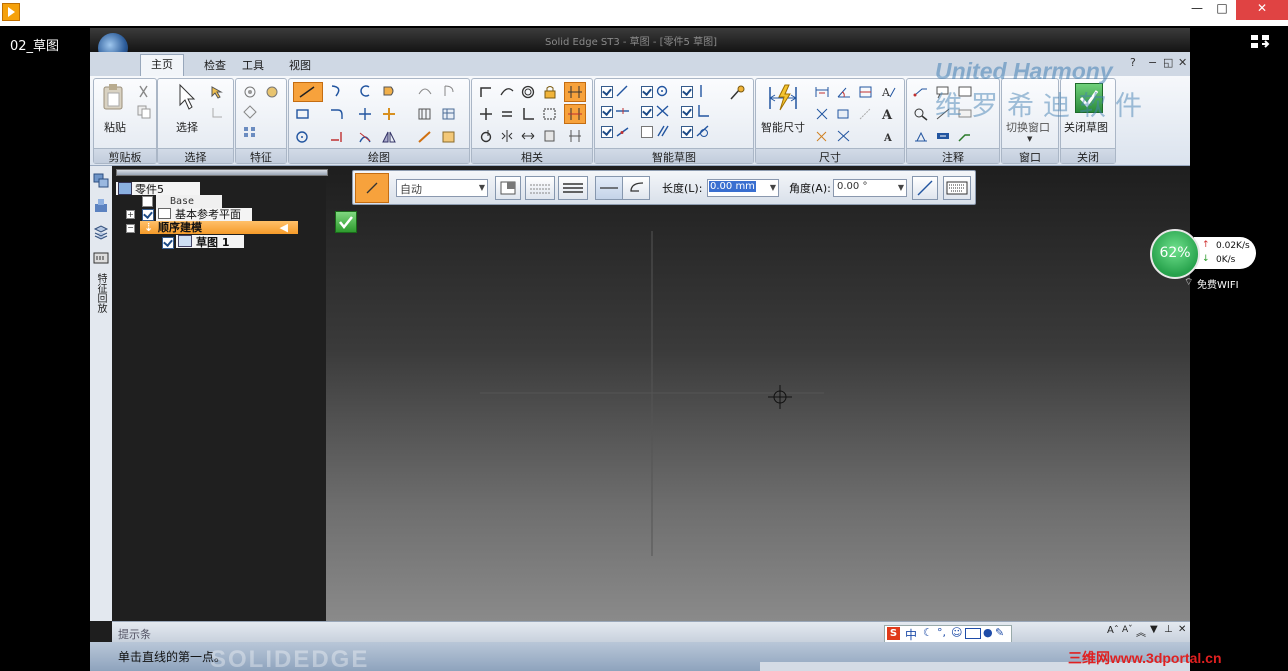 The image size is (1288, 671). Describe the element at coordinates (528, 136) in the screenshot. I see `parallel-dim-icon` at that location.